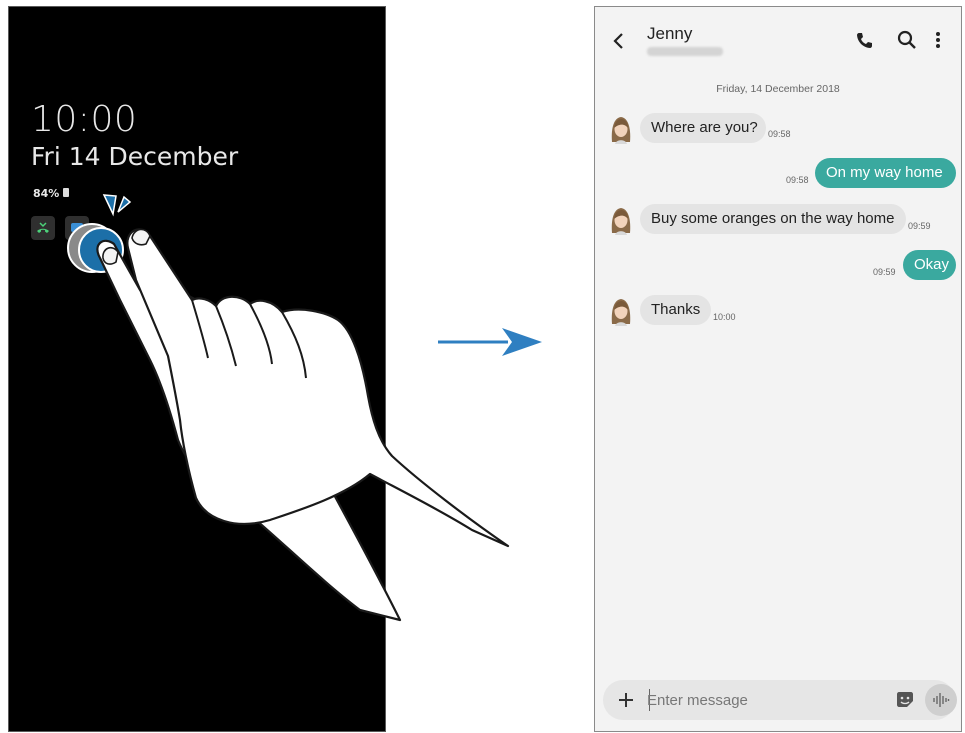 This screenshot has height=733, width=965. I want to click on voice-icon, so click(941, 700).